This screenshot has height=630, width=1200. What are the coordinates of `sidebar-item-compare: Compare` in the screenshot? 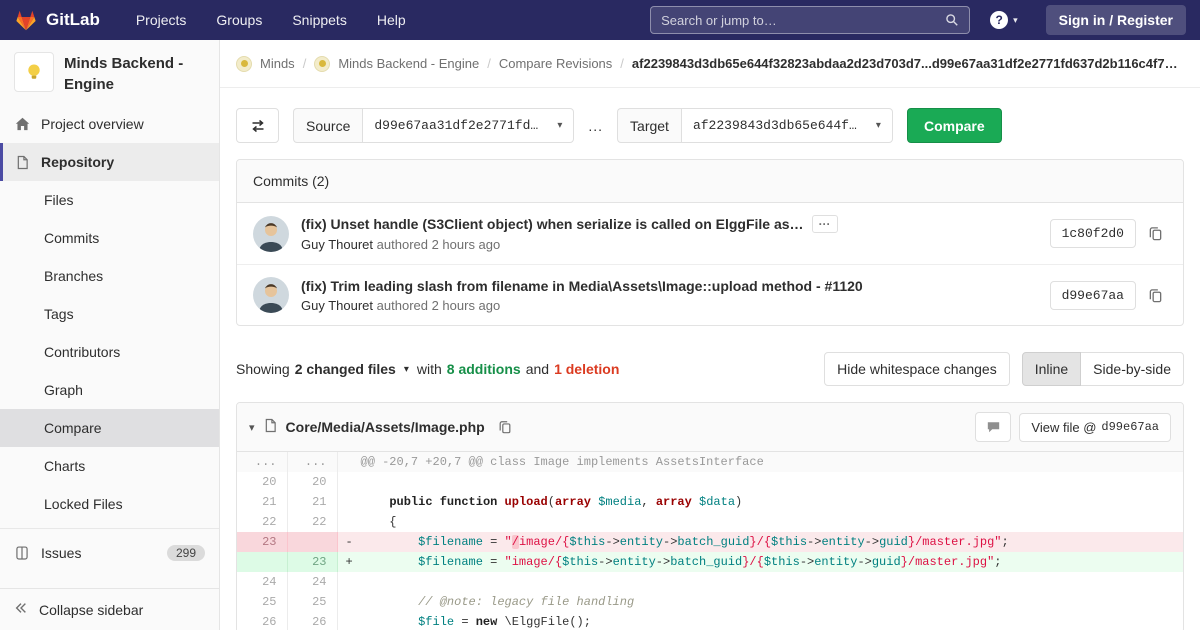 It's located at (109, 428).